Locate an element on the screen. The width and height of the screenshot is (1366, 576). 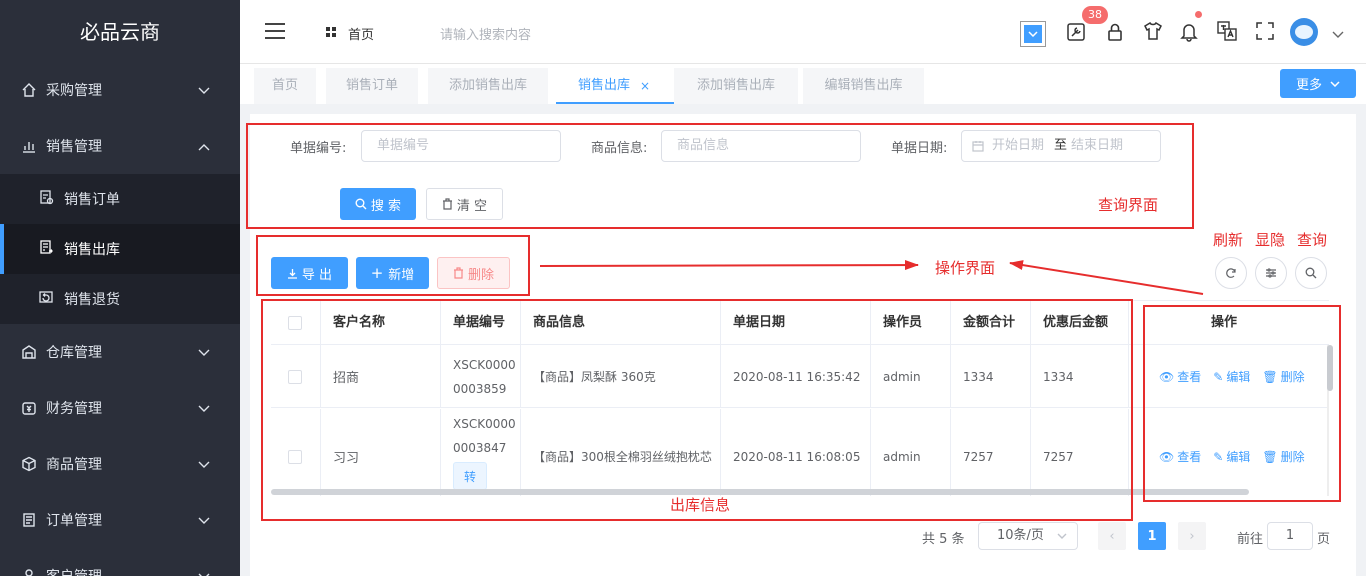
menu-goods: 商品管理 is located at coordinates (120, 464).